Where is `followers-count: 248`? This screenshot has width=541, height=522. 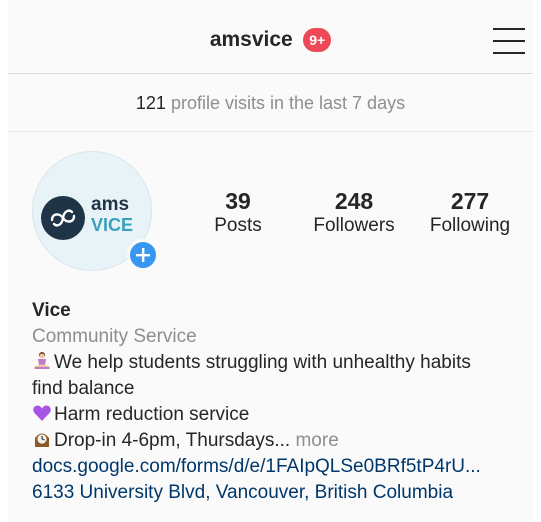
followers-count: 248 is located at coordinates (354, 201).